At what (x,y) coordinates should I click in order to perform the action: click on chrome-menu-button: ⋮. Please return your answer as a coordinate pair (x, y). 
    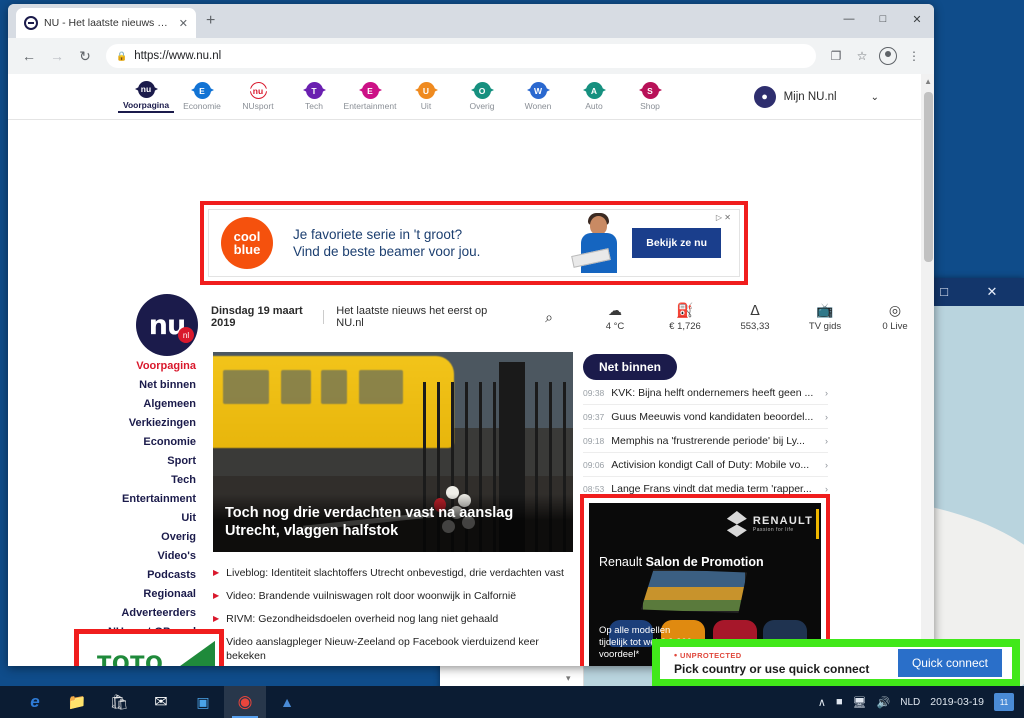
    Looking at the image, I should click on (914, 56).